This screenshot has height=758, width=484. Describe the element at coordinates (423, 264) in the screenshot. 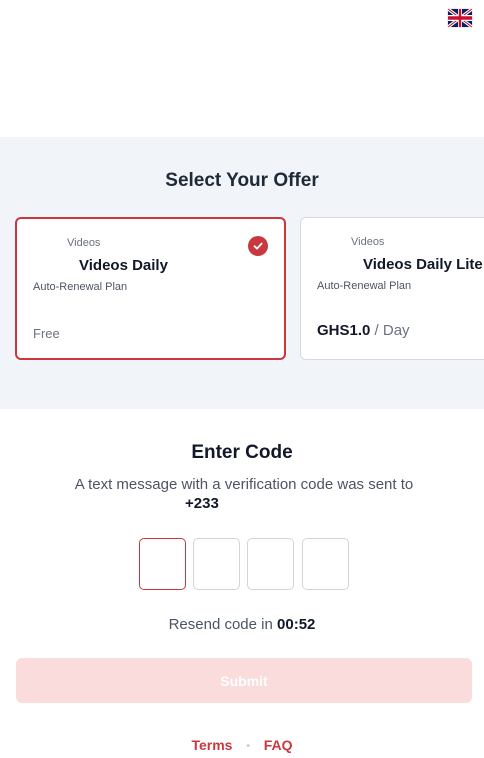

I see `offer-name: Videos Daily Lite` at that location.